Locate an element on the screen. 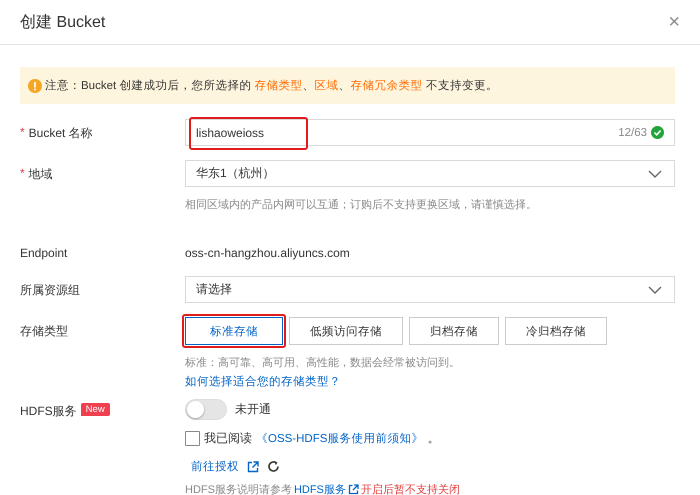  hint-text: 标准：高可靠、高可用、高性能，数据会经常被访问到。 is located at coordinates (323, 363).